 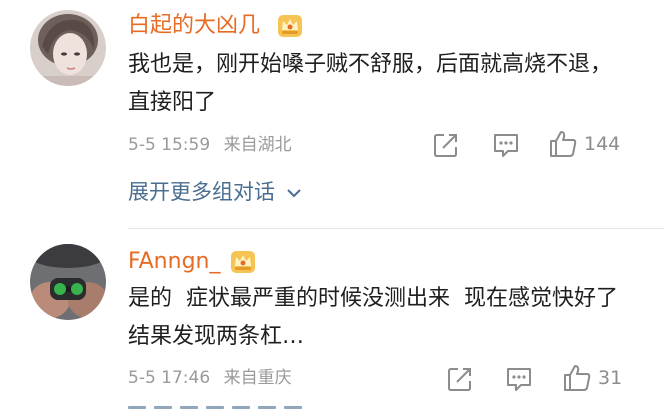 I want to click on comment-time: 5-5 17:46, so click(x=169, y=378).